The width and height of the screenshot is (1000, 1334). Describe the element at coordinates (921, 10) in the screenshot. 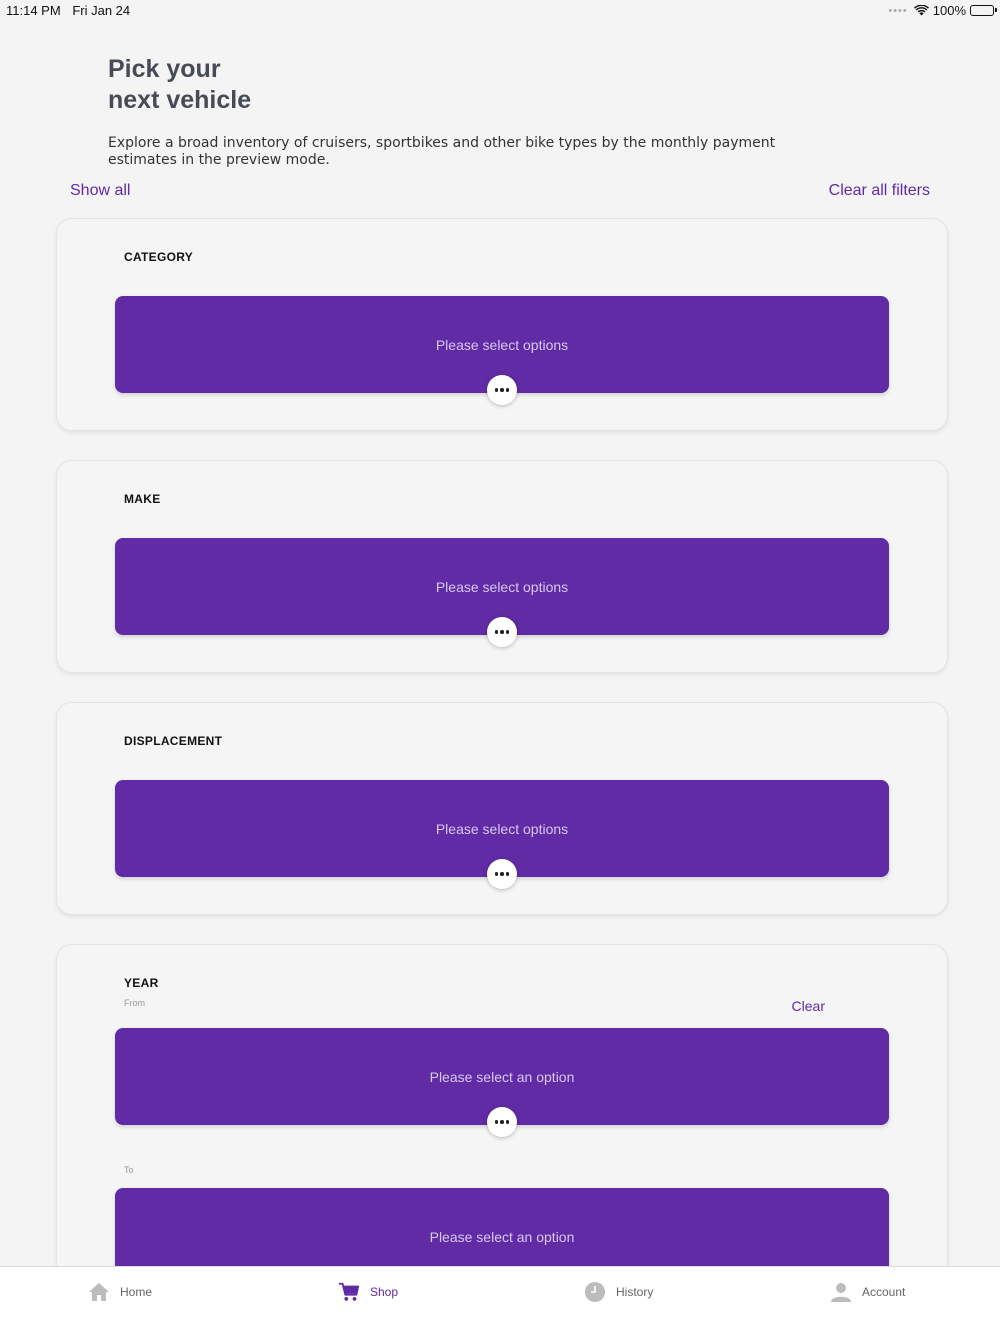

I see `wifi-icon` at that location.